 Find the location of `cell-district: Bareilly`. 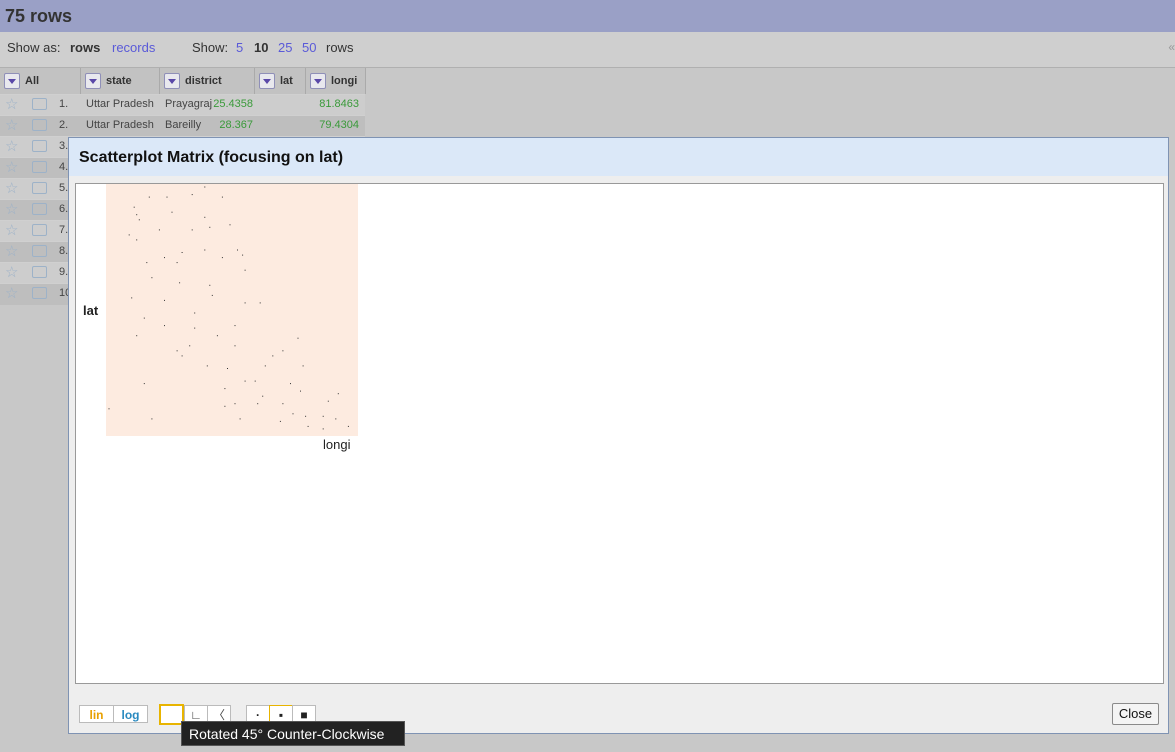

cell-district: Bareilly is located at coordinates (183, 125).